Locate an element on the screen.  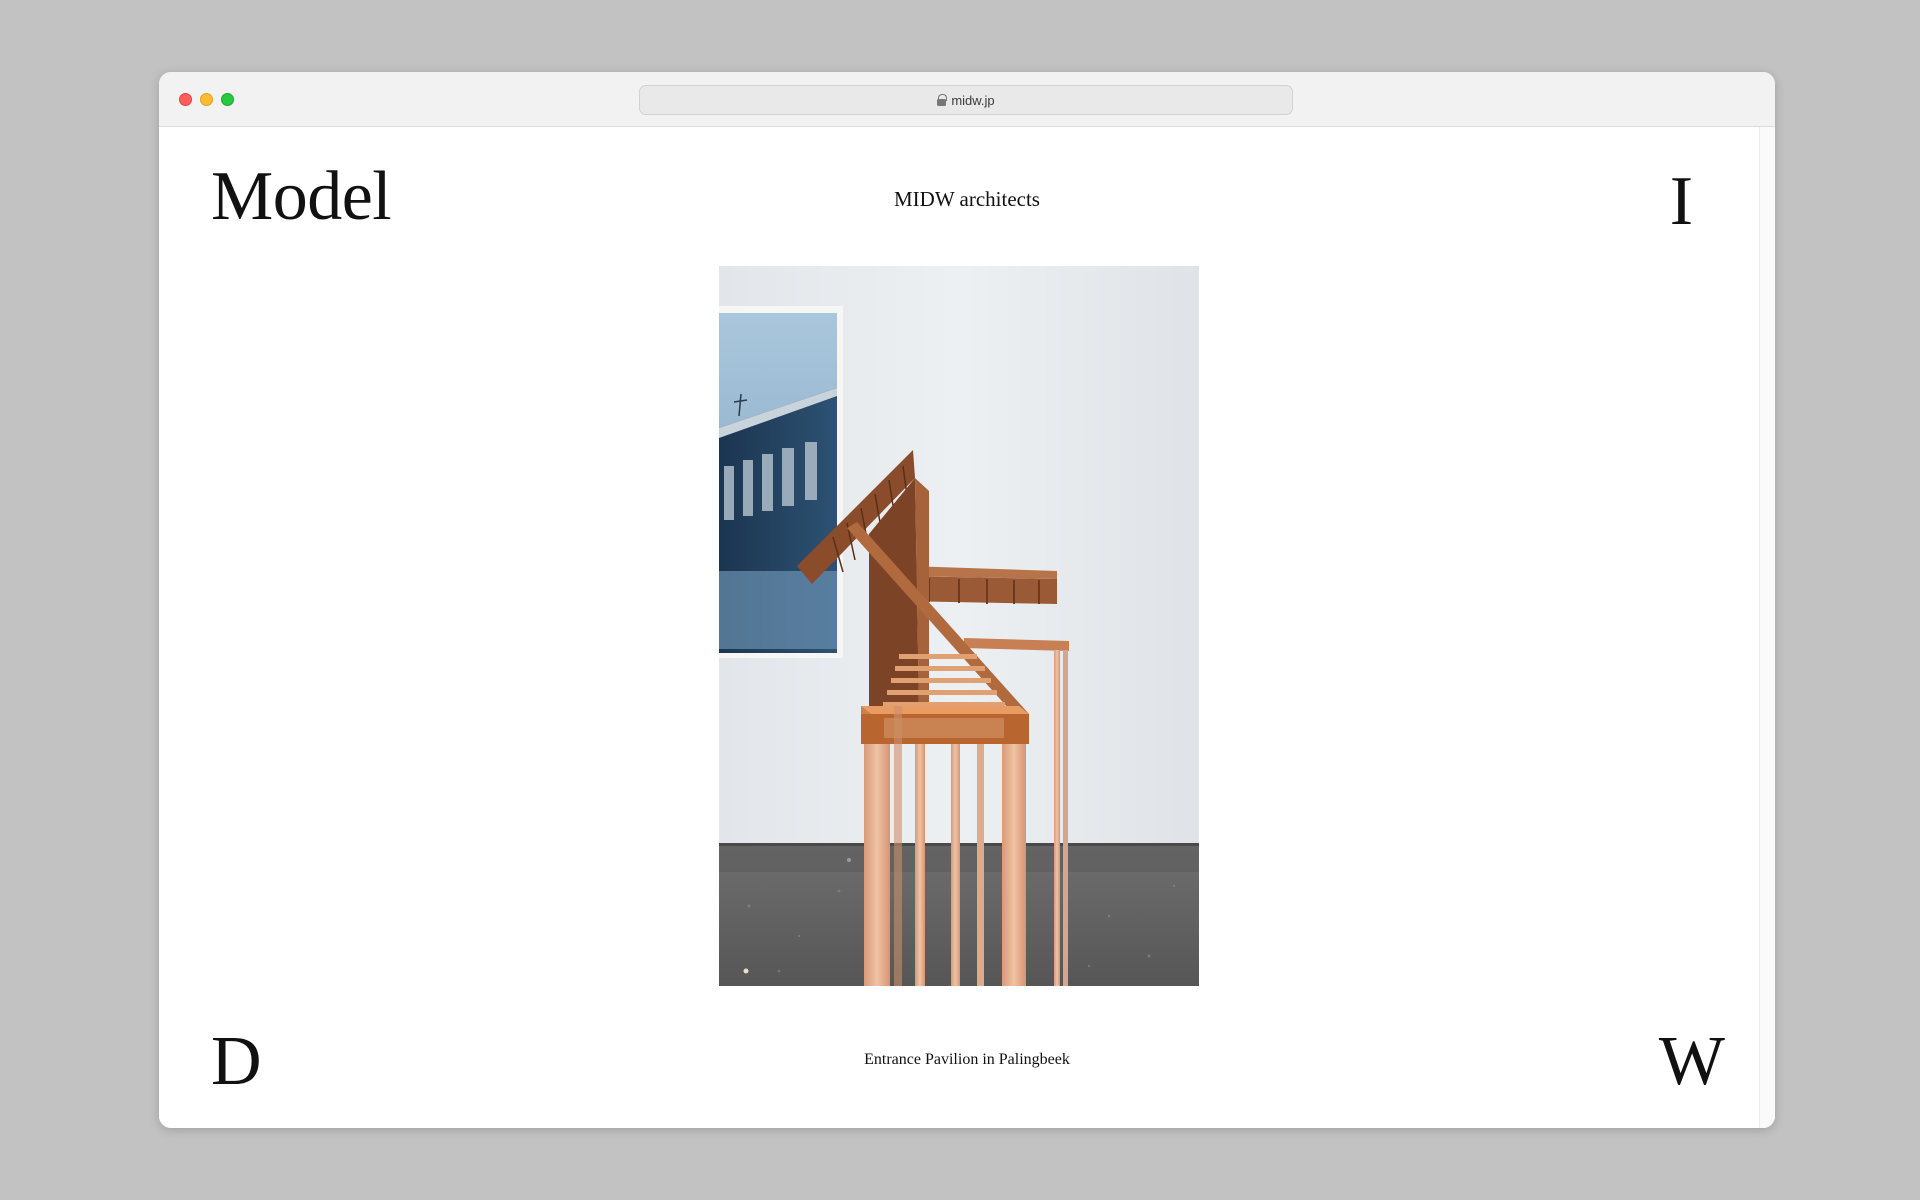
photo-caption-wrap: Entrance Pavilion in Palingbeek is located at coordinates (967, 1060).